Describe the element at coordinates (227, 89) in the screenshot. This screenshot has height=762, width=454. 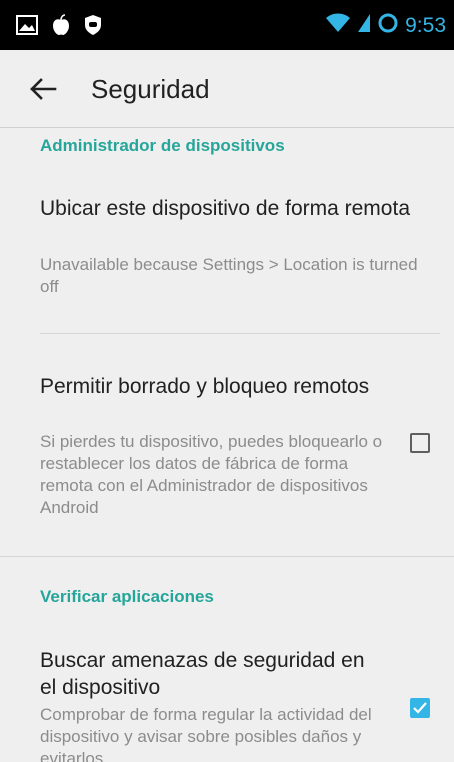
I see `app-bar: Seguridad` at that location.